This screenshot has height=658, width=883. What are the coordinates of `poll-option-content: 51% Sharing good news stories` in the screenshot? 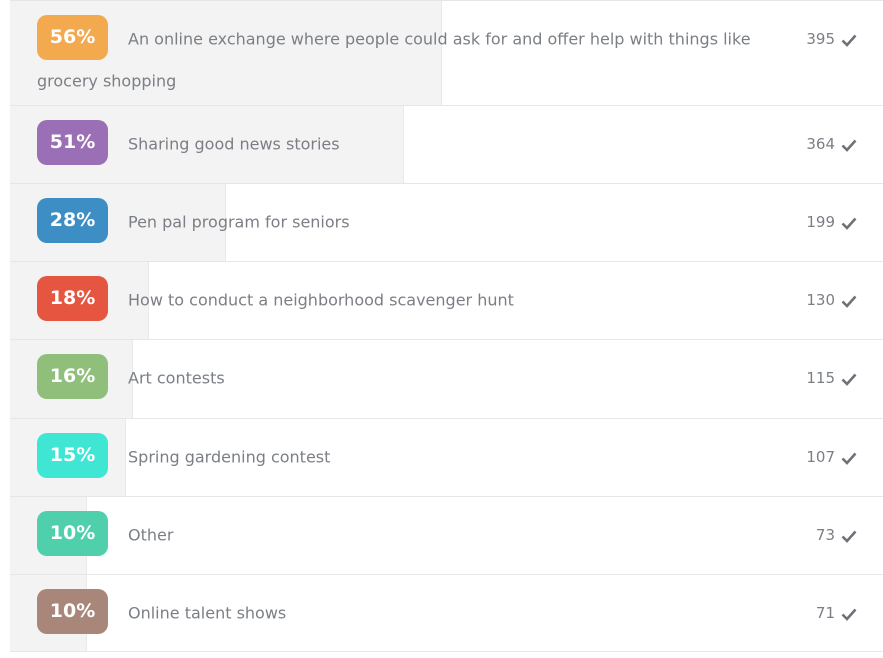 It's located at (446, 144).